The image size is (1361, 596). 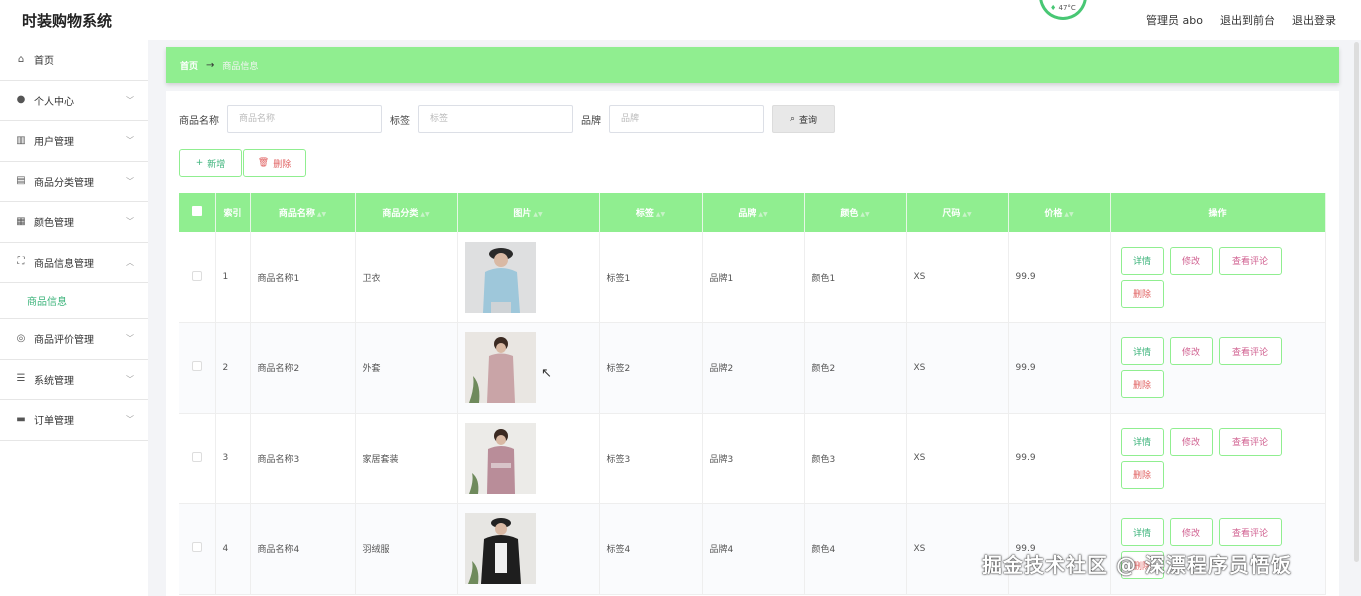 What do you see at coordinates (1053, 8) in the screenshot?
I see `leaf-icon: ♦` at bounding box center [1053, 8].